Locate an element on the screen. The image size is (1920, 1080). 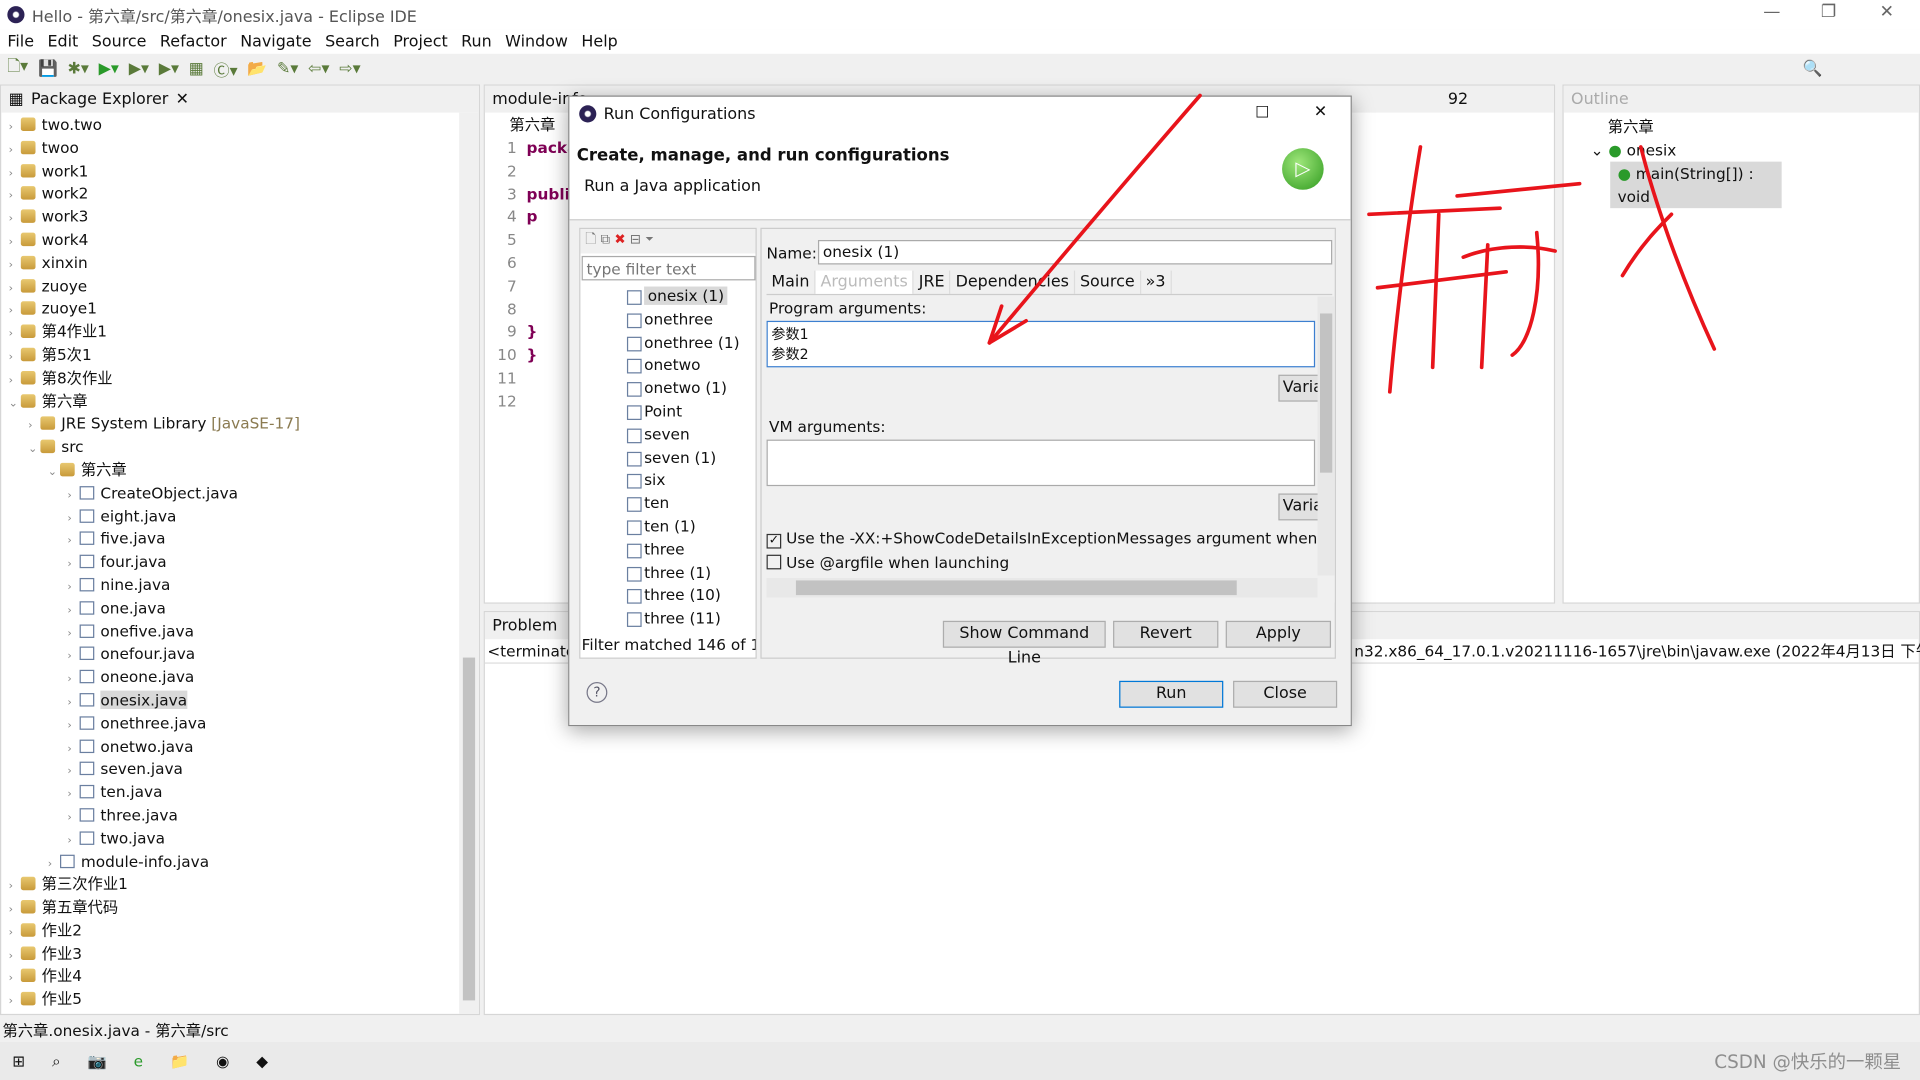
windows-taskbar: ⊞ ⌕ 📷 e 📁 ◉ ◆ CSDN @快乐的一颗星 is located at coordinates (960, 1061).